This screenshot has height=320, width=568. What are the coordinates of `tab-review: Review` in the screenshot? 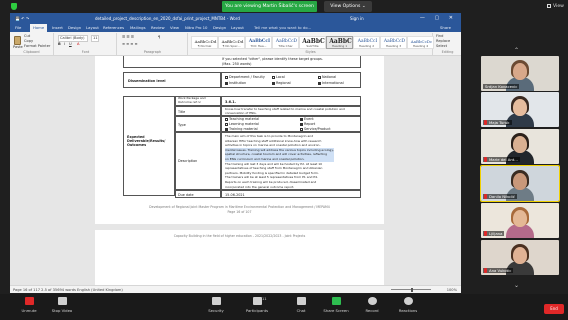 It's located at (158, 28).